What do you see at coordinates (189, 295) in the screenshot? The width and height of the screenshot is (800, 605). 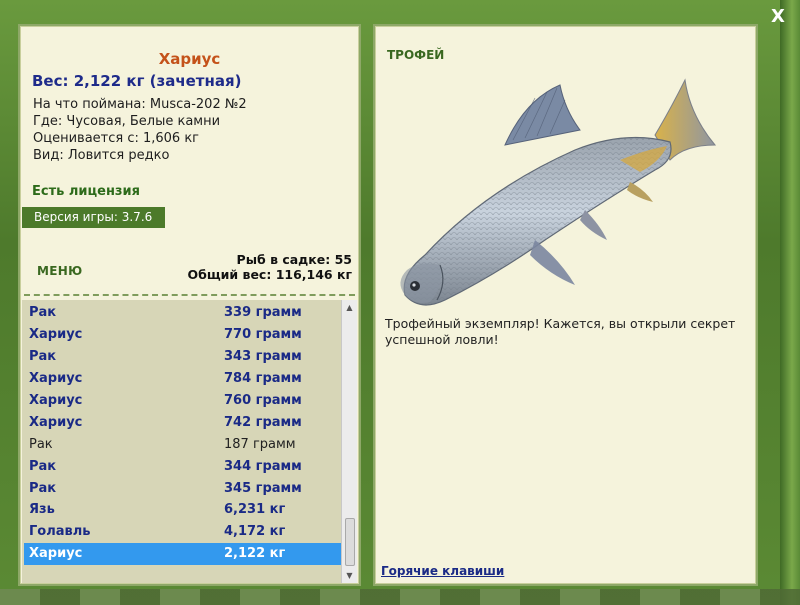 I see `divider` at bounding box center [189, 295].